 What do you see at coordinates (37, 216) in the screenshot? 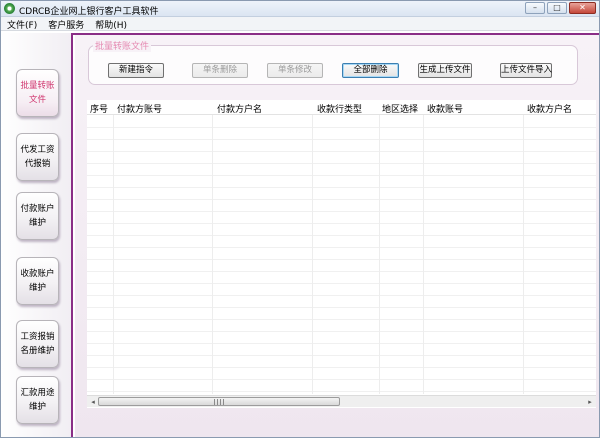
I see `nav-payer-account-maintenance: 付款账户 维护` at bounding box center [37, 216].